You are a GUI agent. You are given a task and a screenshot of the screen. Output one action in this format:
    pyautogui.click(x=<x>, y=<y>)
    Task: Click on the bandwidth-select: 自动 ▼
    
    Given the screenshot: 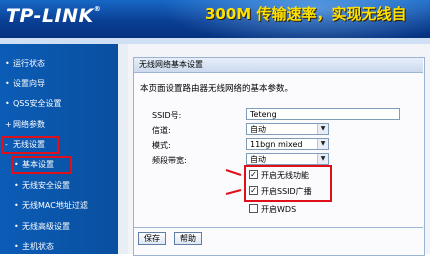 What is the action you would take?
    pyautogui.click(x=287, y=159)
    